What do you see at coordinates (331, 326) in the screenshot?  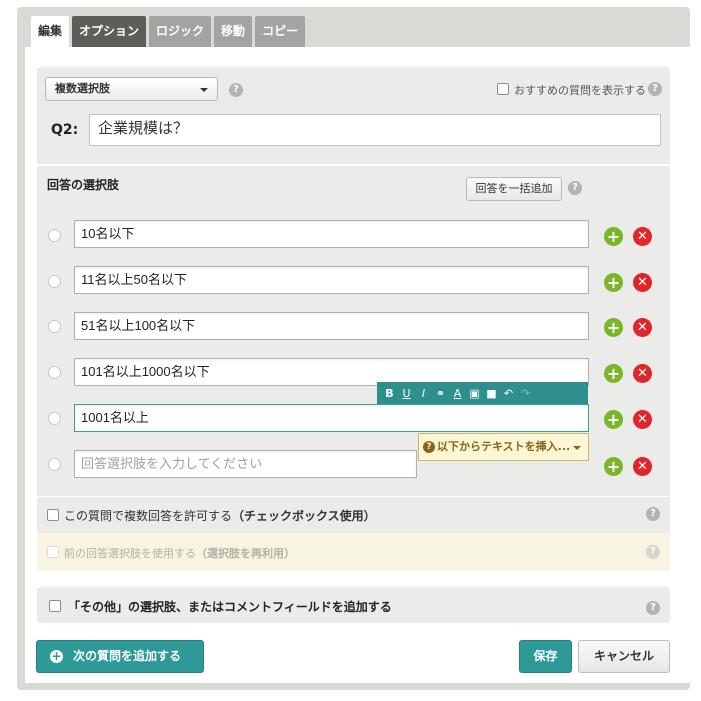 I see `answer-input: 51名以上100名以下` at bounding box center [331, 326].